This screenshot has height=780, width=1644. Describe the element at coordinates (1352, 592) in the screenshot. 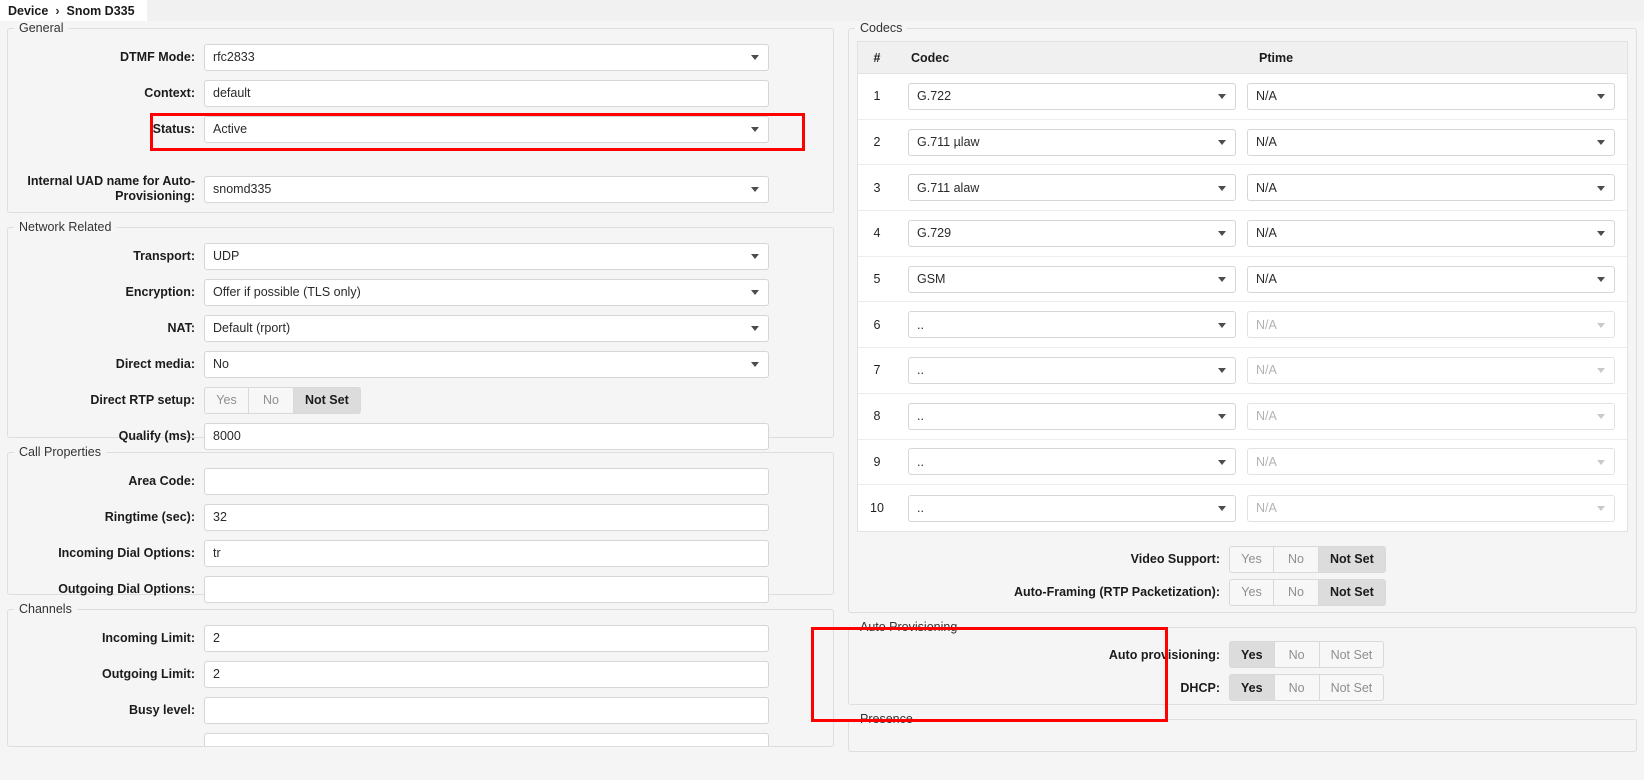

I see `auto-framing-option-not-set: Not Set` at that location.